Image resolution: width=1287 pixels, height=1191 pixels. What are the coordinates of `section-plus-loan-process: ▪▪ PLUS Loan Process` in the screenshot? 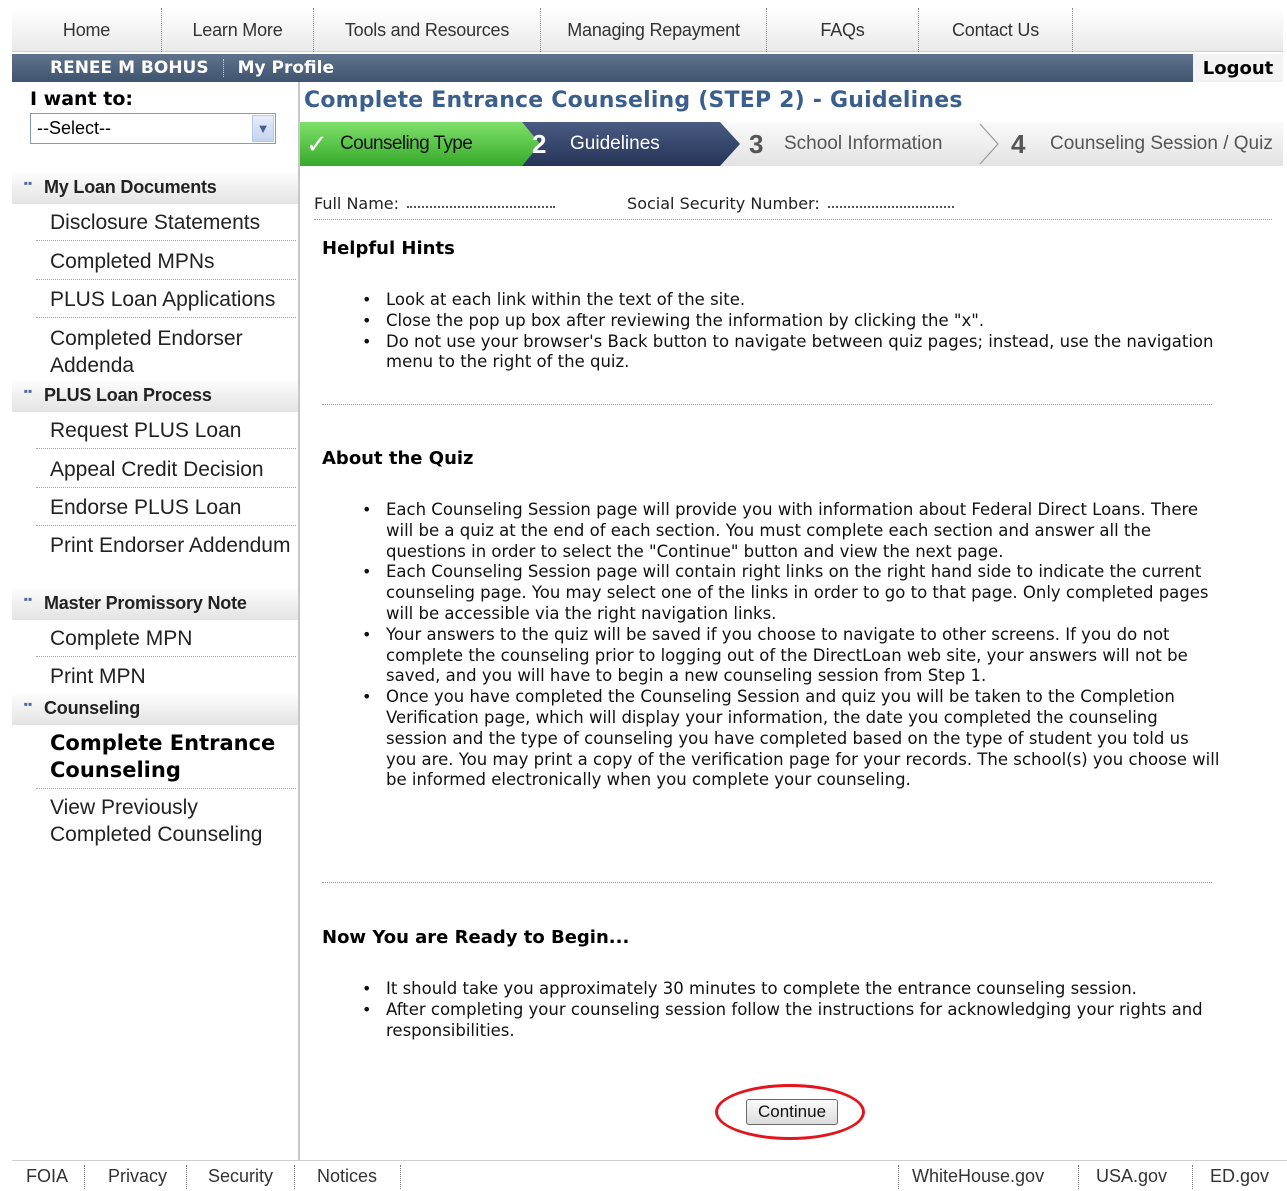 It's located at (155, 395).